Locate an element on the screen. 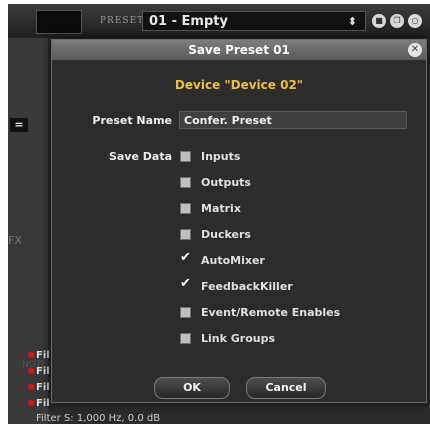  preset-tag: PRESET is located at coordinates (122, 21).